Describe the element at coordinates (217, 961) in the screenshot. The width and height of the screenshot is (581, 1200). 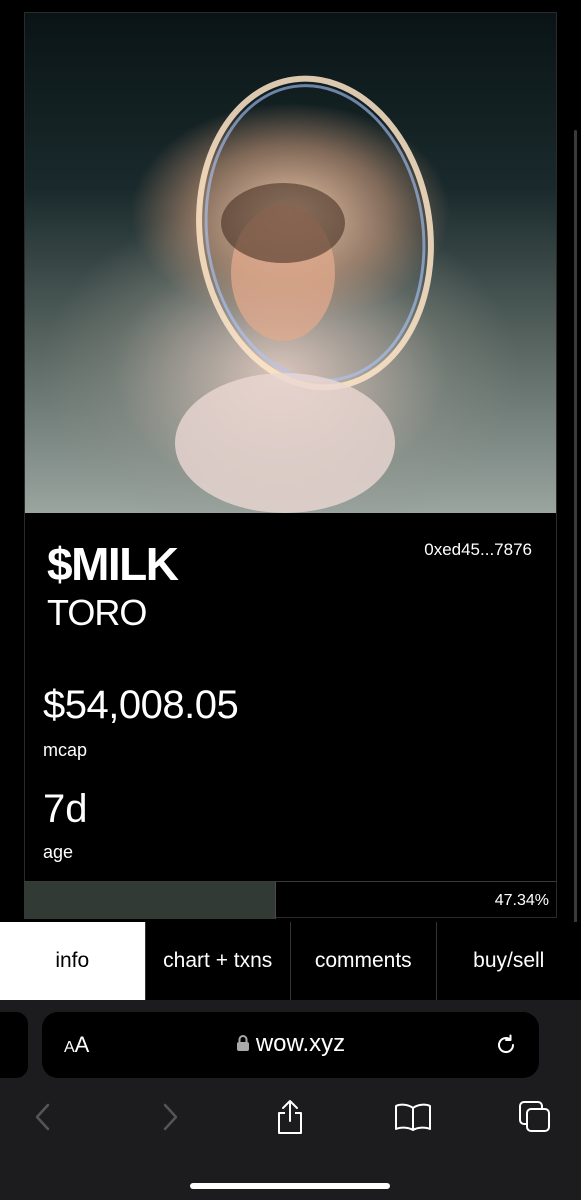
I see `tab-chart-txns: chart + txns` at that location.